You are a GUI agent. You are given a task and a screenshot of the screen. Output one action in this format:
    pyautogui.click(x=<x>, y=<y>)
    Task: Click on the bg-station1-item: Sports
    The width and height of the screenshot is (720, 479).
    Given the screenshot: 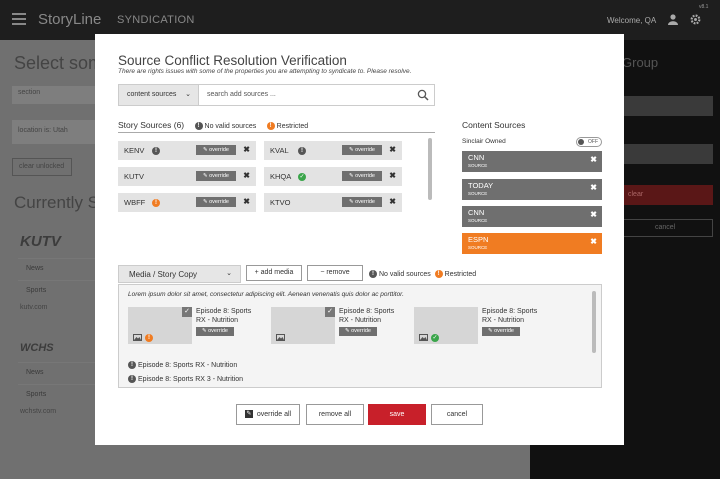 What is the action you would take?
    pyautogui.click(x=58, y=291)
    